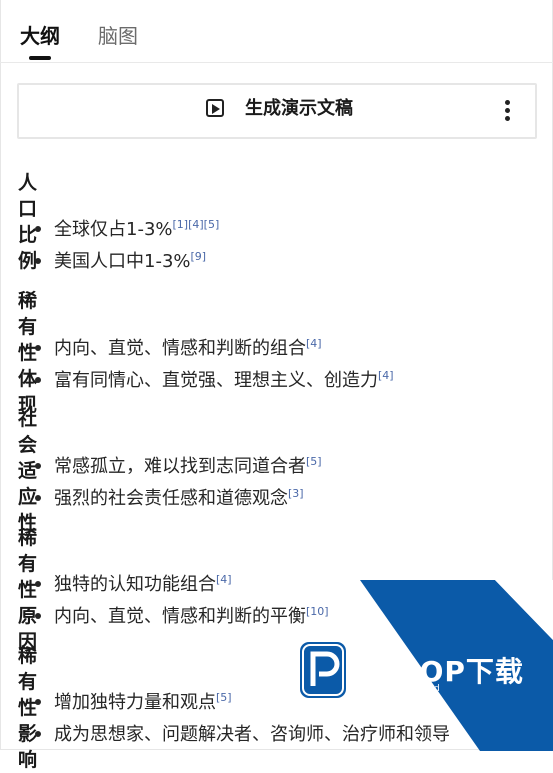 This screenshot has width=553, height=773. I want to click on list-item: 常感孤立，难以找到志同道合者[5], so click(178, 464).